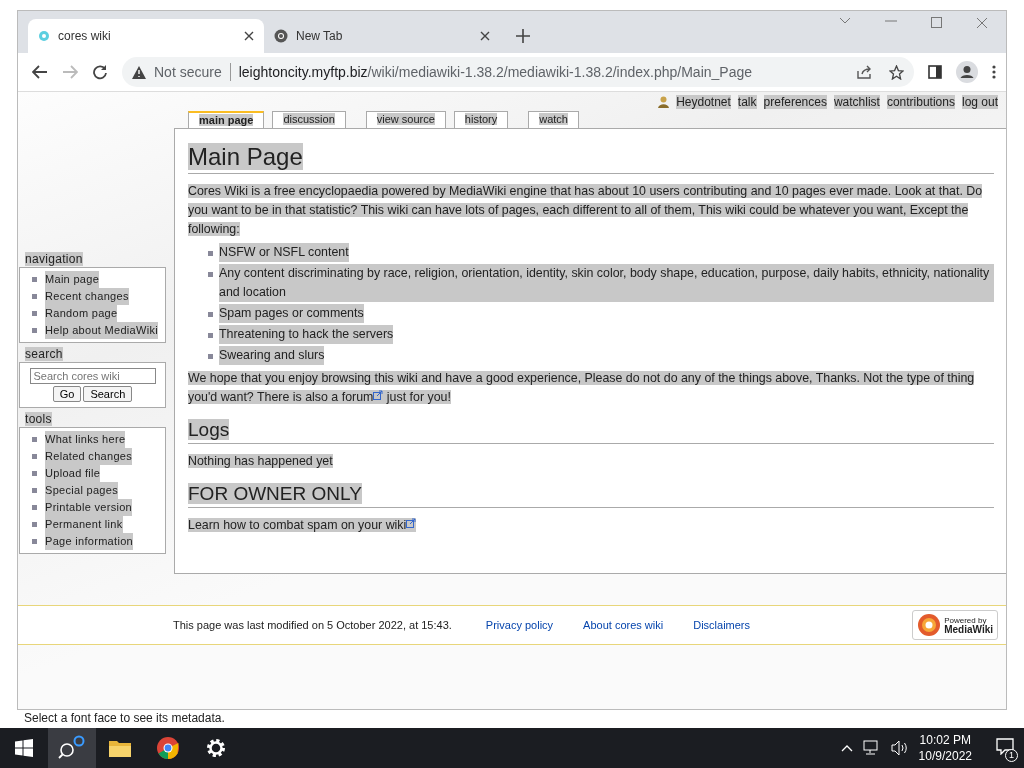  I want to click on forum-link: forum, so click(362, 397).